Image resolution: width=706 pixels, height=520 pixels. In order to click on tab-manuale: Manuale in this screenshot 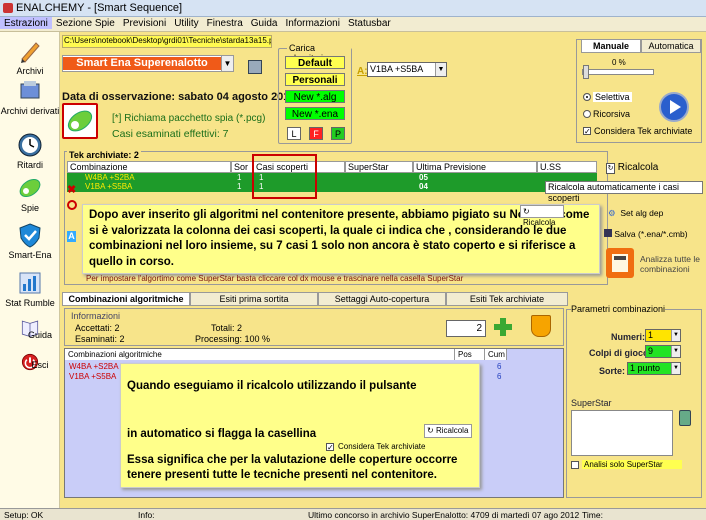, I will do `click(611, 46)`.